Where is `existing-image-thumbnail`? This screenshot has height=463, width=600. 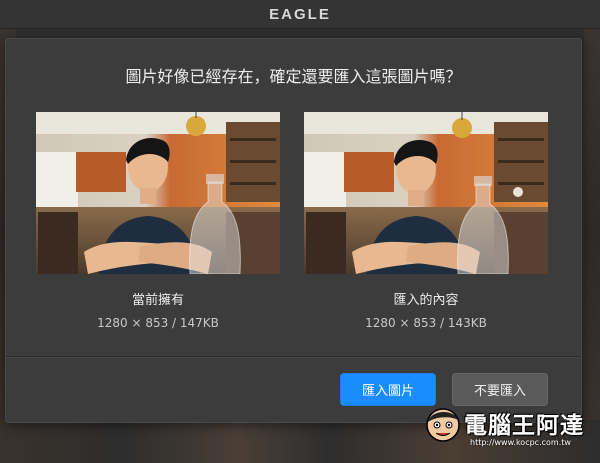
existing-image-thumbnail is located at coordinates (158, 193).